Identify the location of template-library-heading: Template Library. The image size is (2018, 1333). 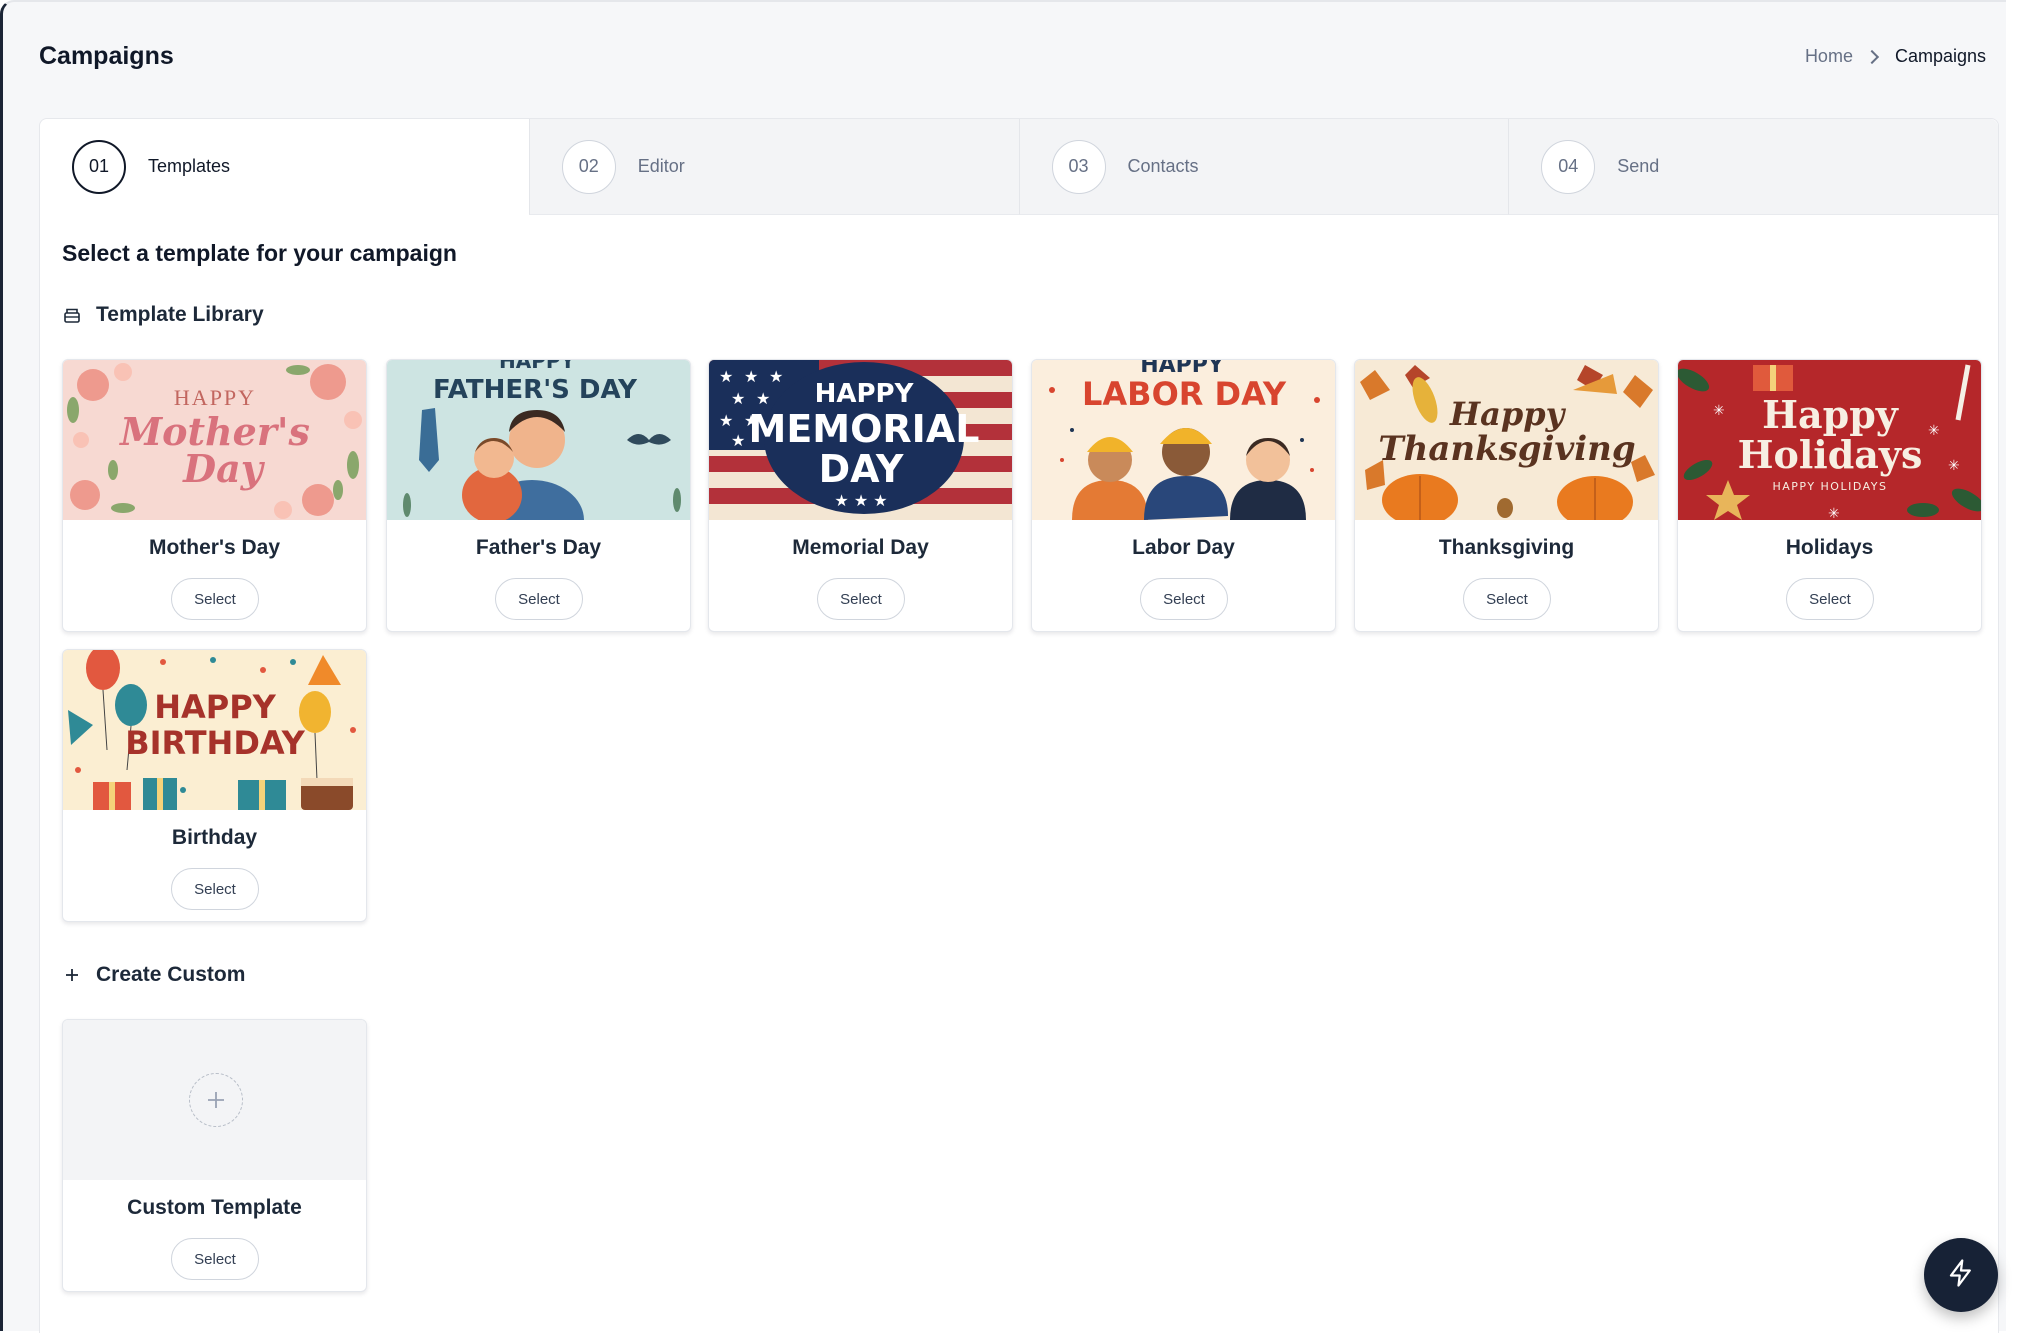
(163, 315).